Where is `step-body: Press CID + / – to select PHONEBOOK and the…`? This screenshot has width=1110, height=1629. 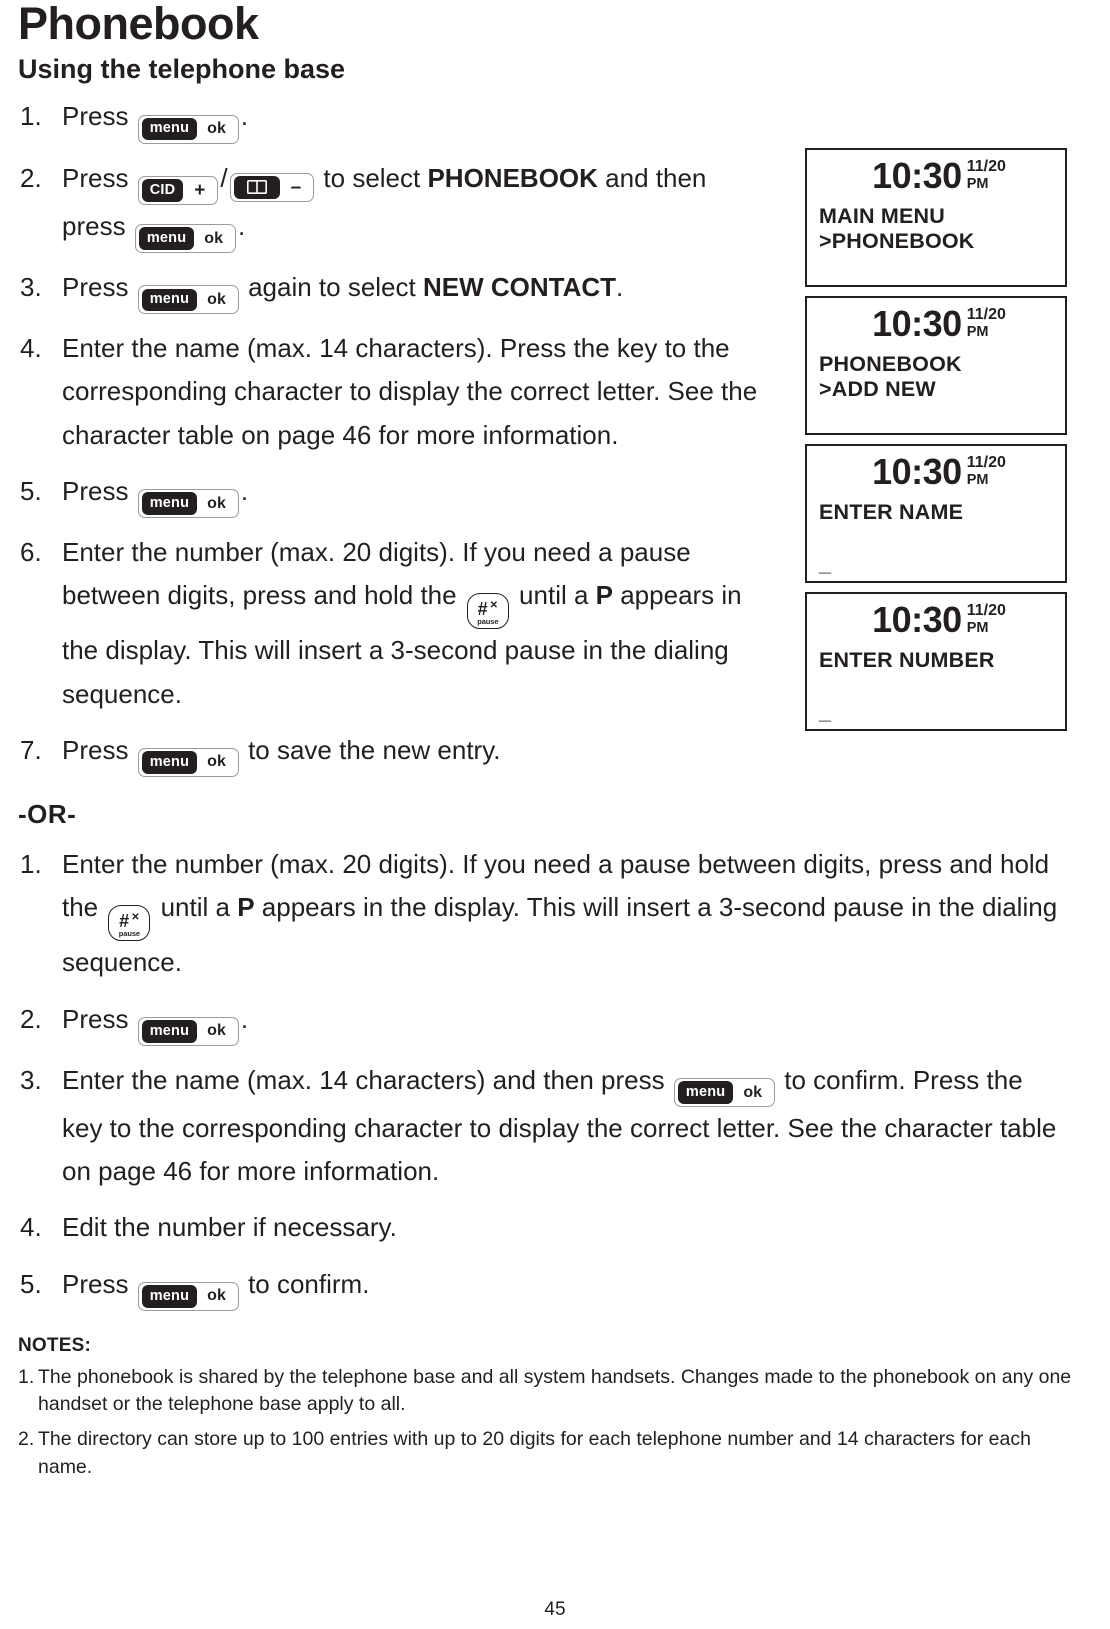 step-body: Press CID + / – to select PHONEBOOK and the… is located at coordinates (414, 205).